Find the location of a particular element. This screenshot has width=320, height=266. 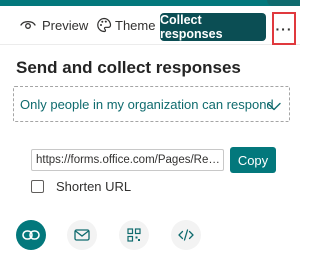

qr-code-icon is located at coordinates (134, 235).